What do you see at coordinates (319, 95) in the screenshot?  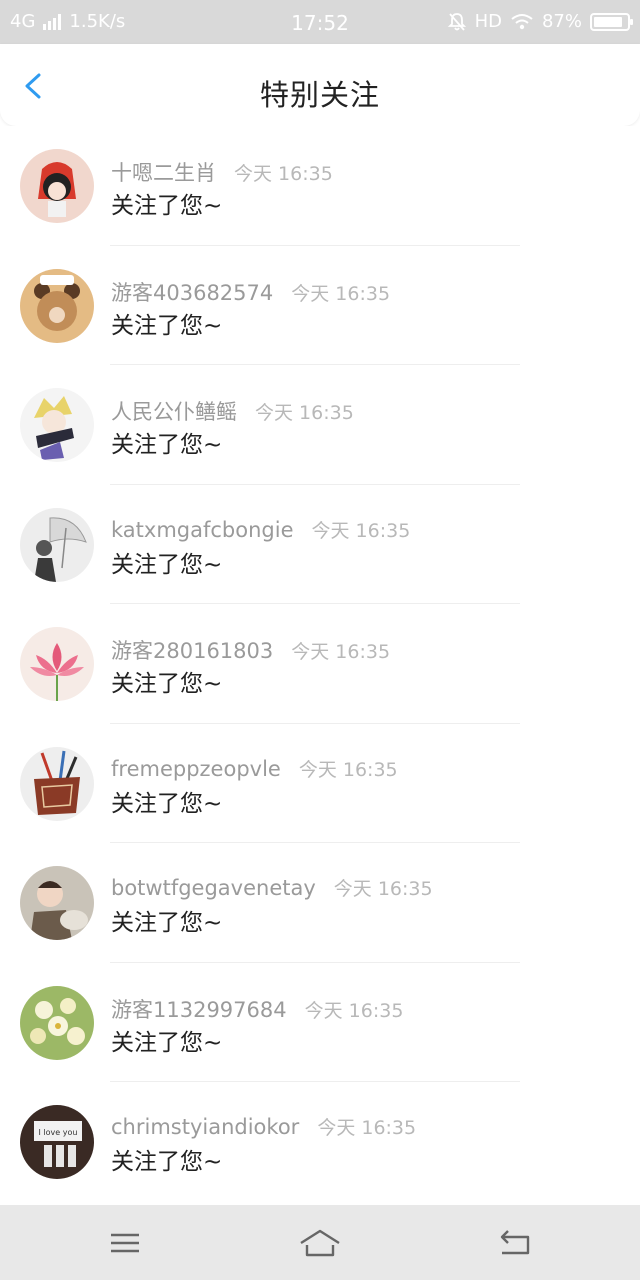 I see `page-title: 特别关注` at bounding box center [319, 95].